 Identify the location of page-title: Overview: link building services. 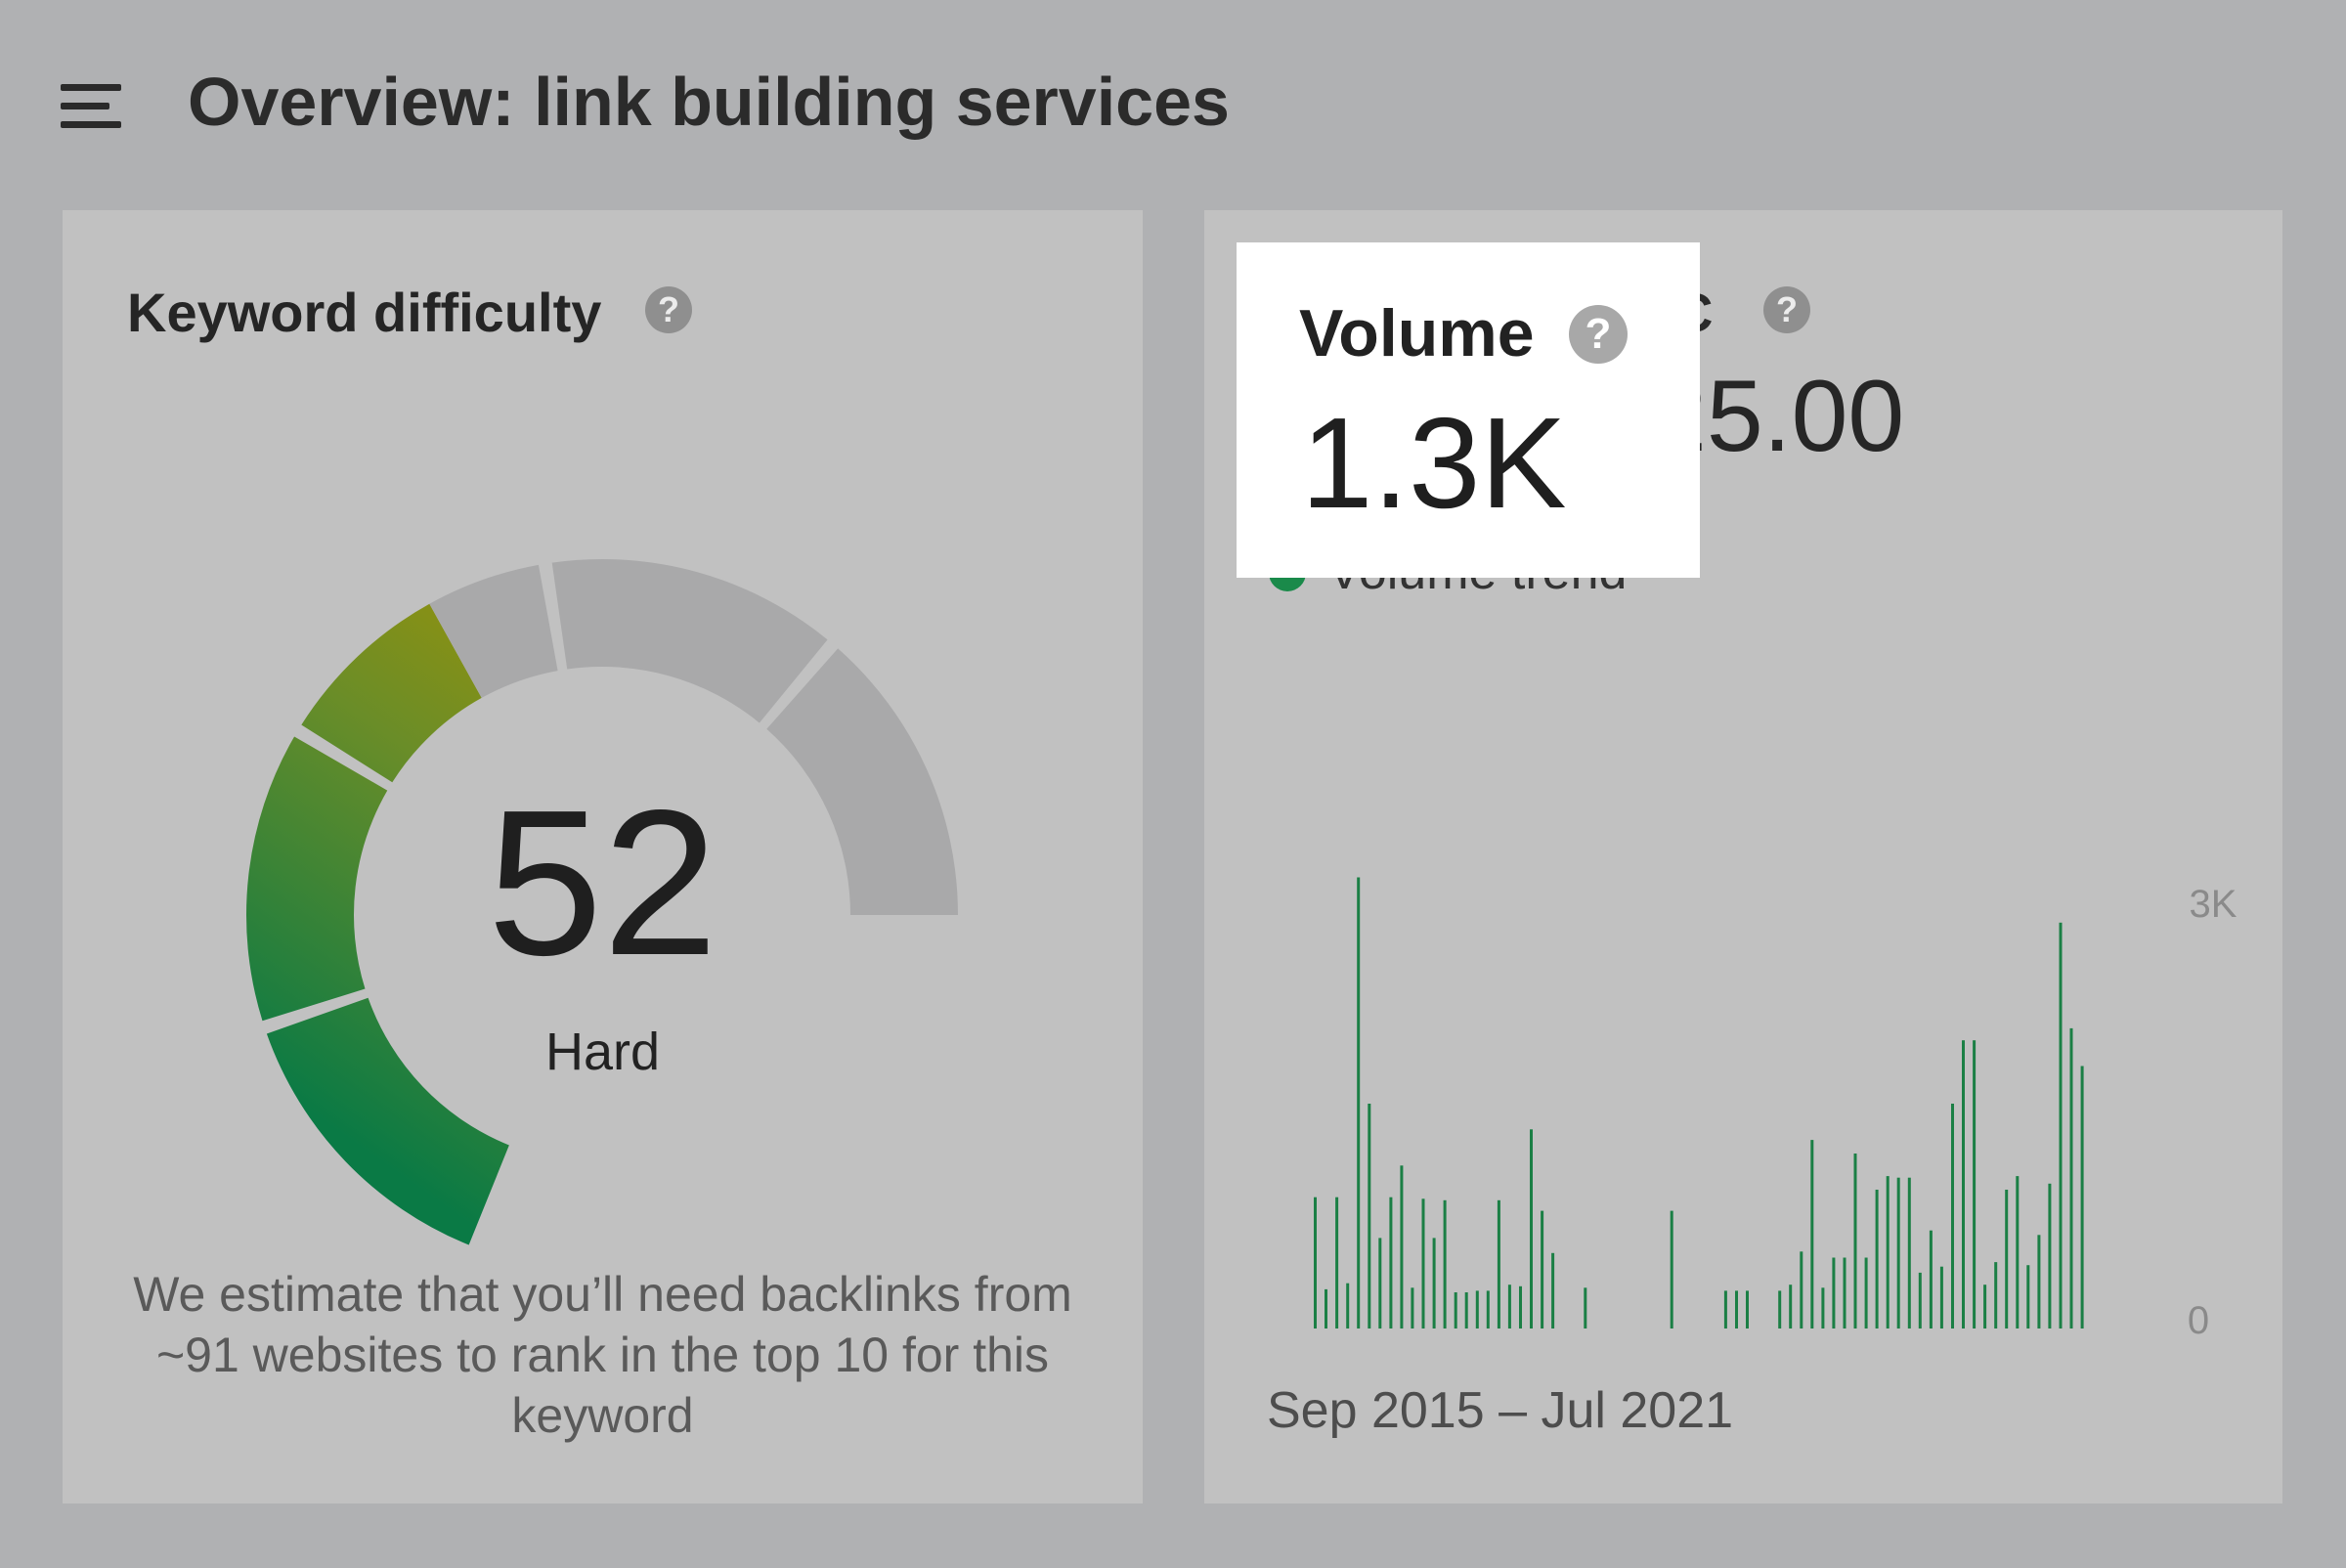
(709, 102).